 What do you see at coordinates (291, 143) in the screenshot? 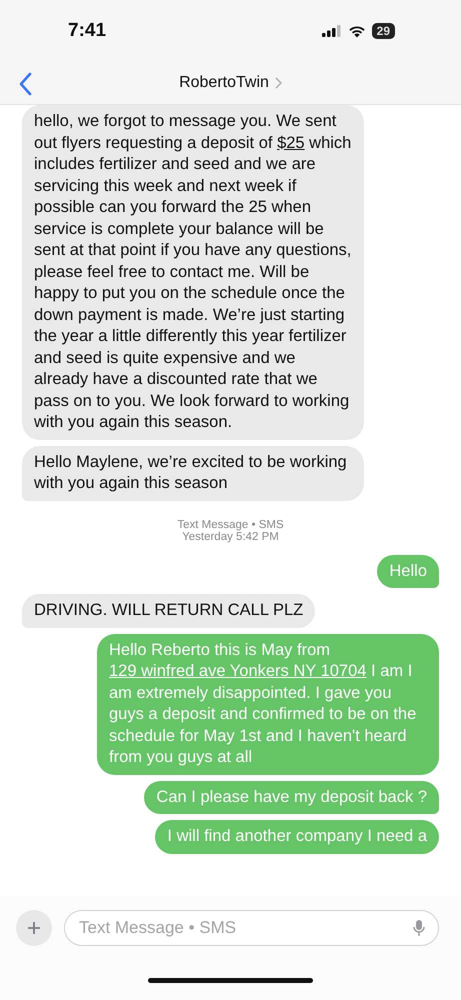
I see `message-link: $25` at bounding box center [291, 143].